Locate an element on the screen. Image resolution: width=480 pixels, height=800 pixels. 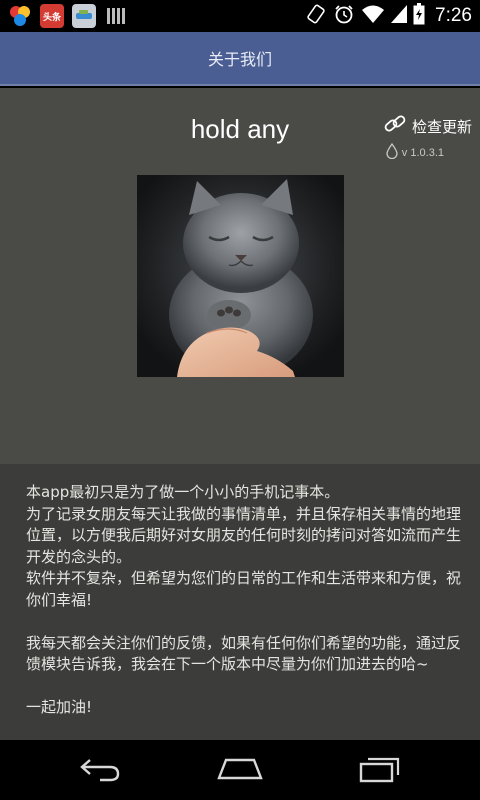
barcode-icon is located at coordinates (116, 16).